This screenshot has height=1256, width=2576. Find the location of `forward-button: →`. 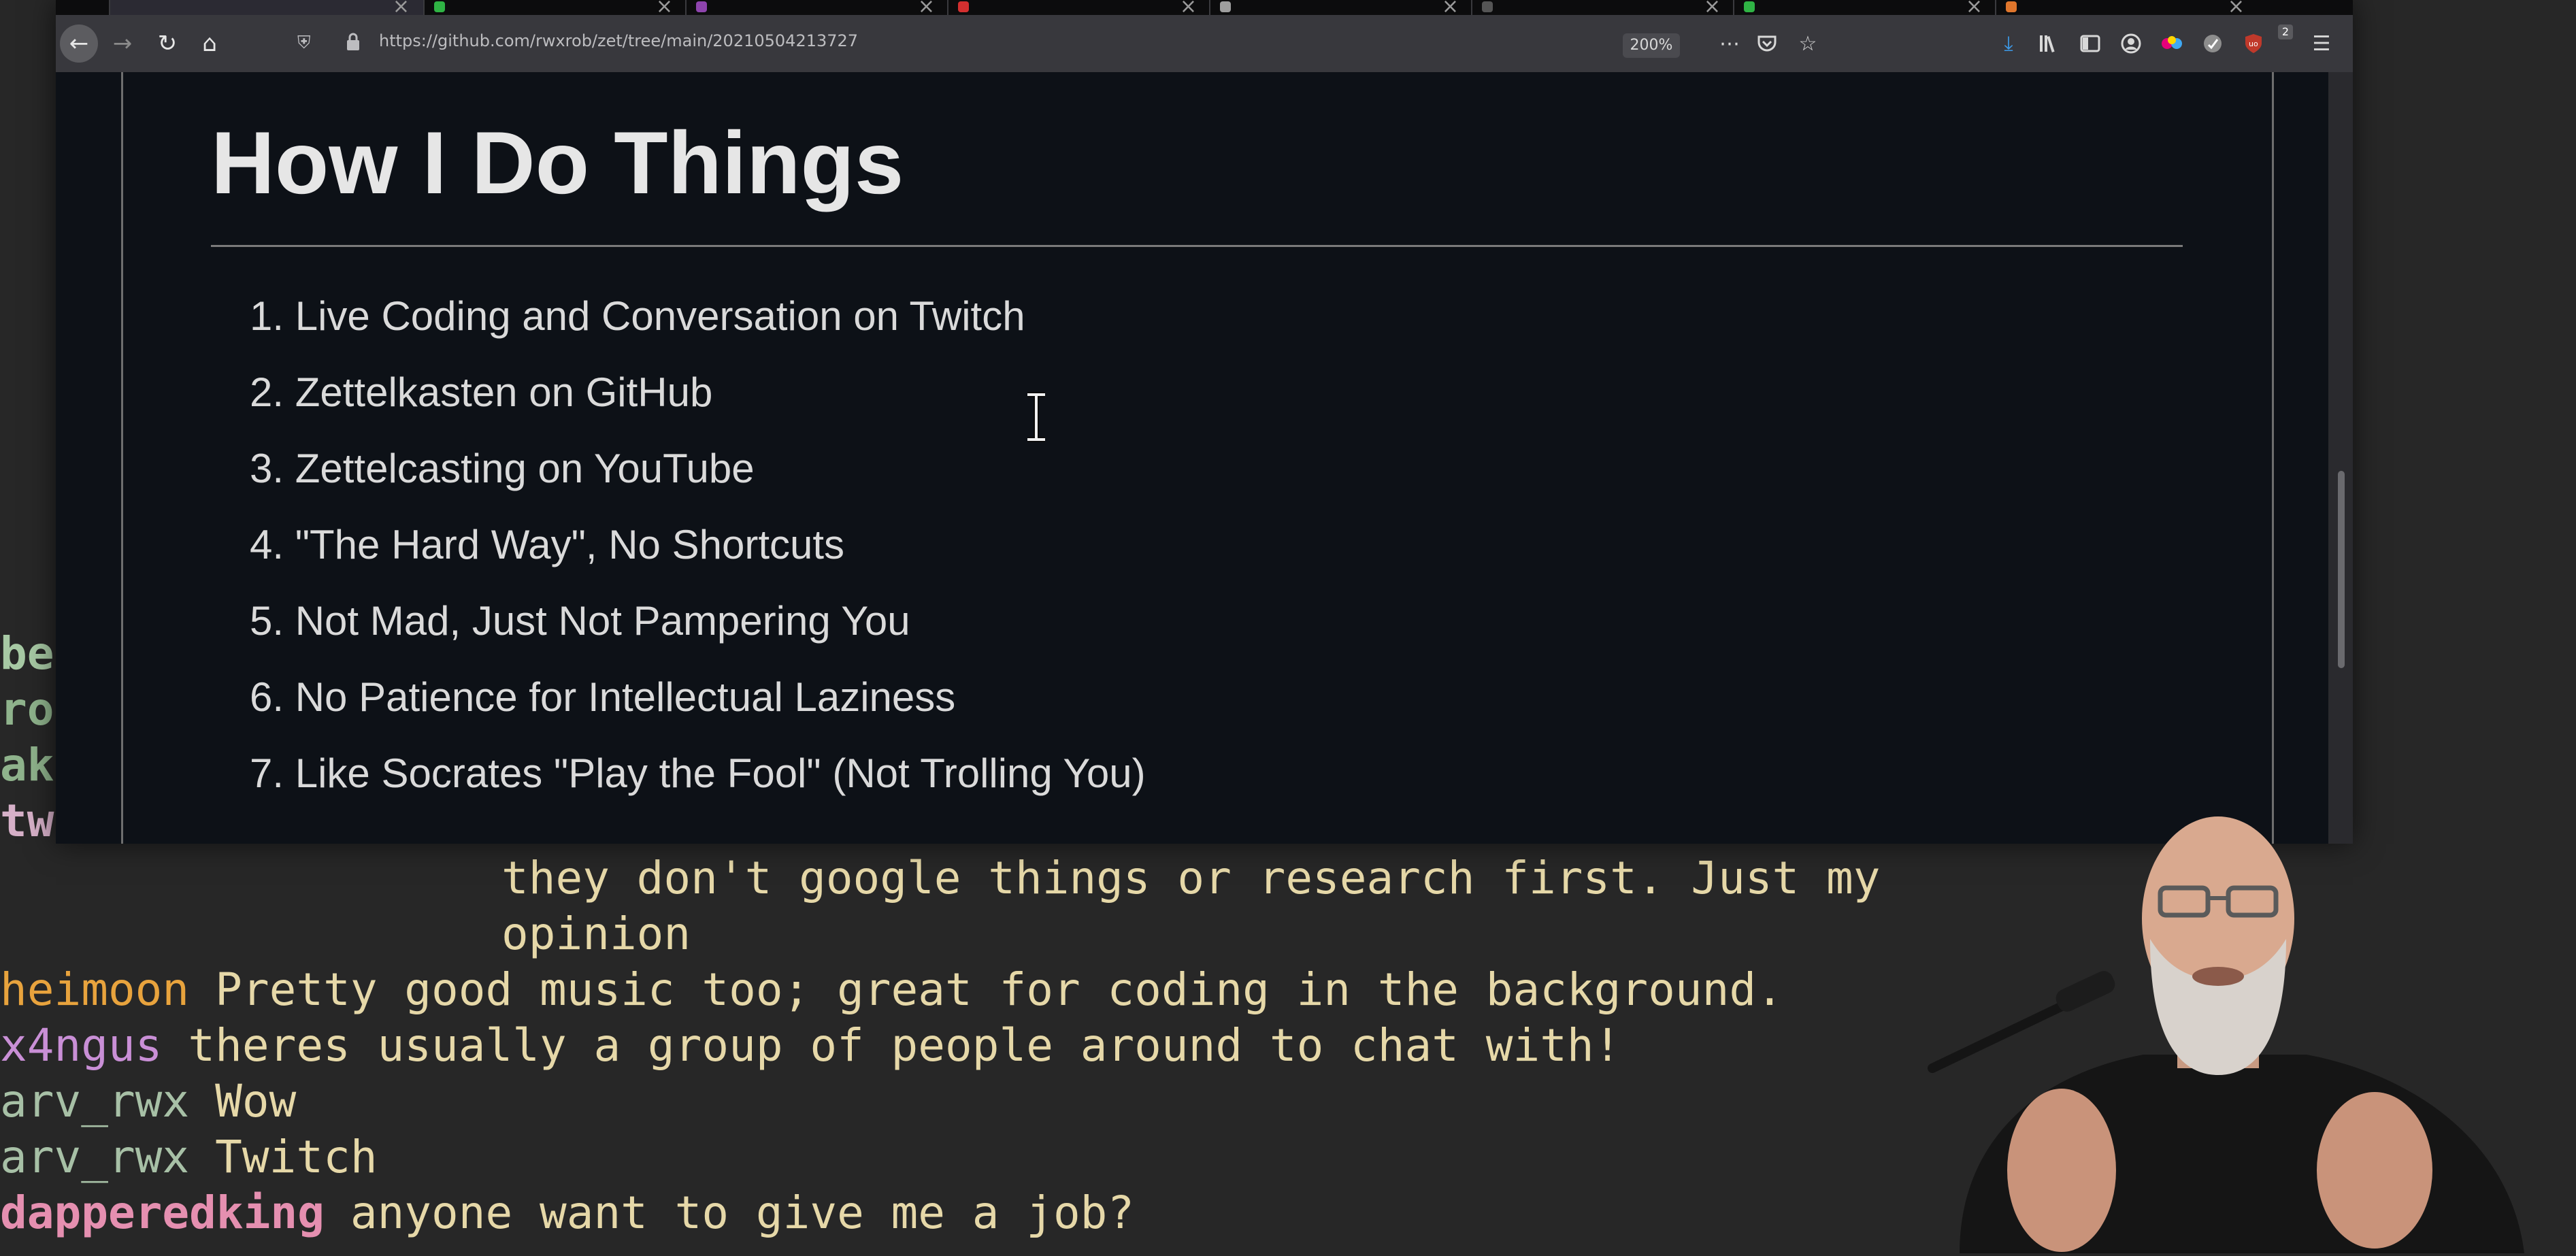

forward-button: → is located at coordinates (123, 43).